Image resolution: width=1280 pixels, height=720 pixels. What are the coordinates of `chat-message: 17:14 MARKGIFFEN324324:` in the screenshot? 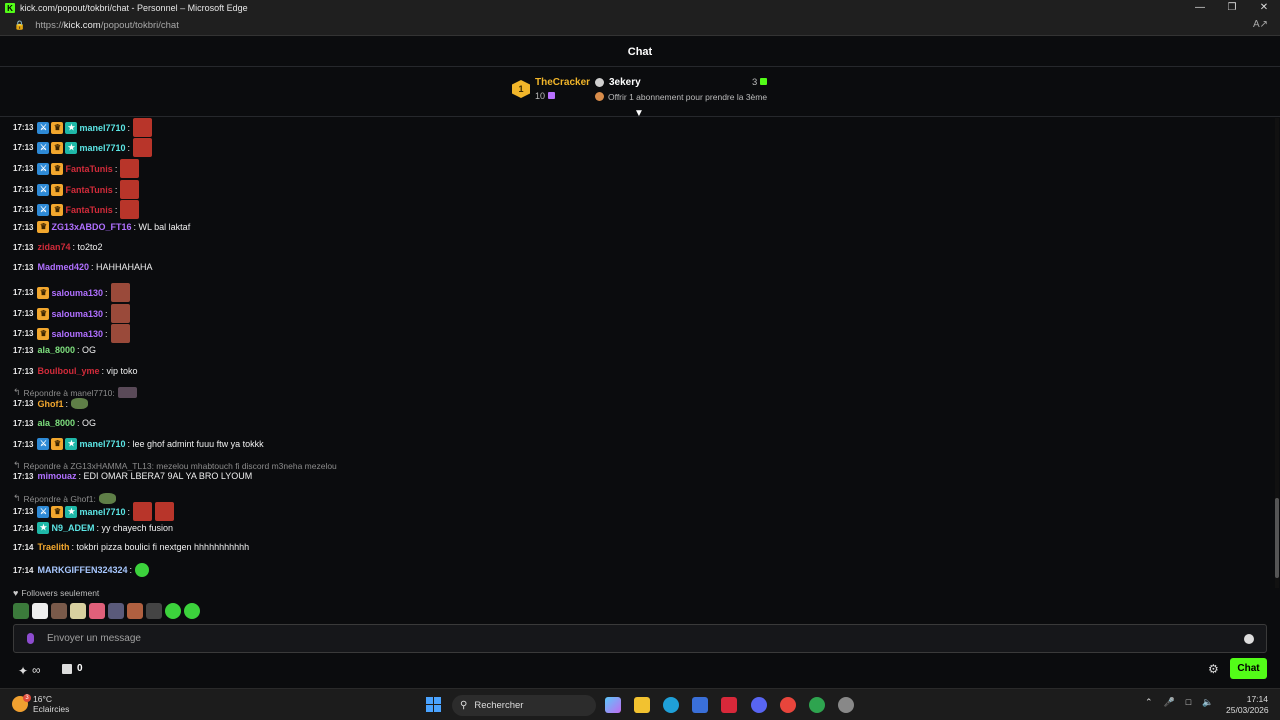 It's located at (81, 570).